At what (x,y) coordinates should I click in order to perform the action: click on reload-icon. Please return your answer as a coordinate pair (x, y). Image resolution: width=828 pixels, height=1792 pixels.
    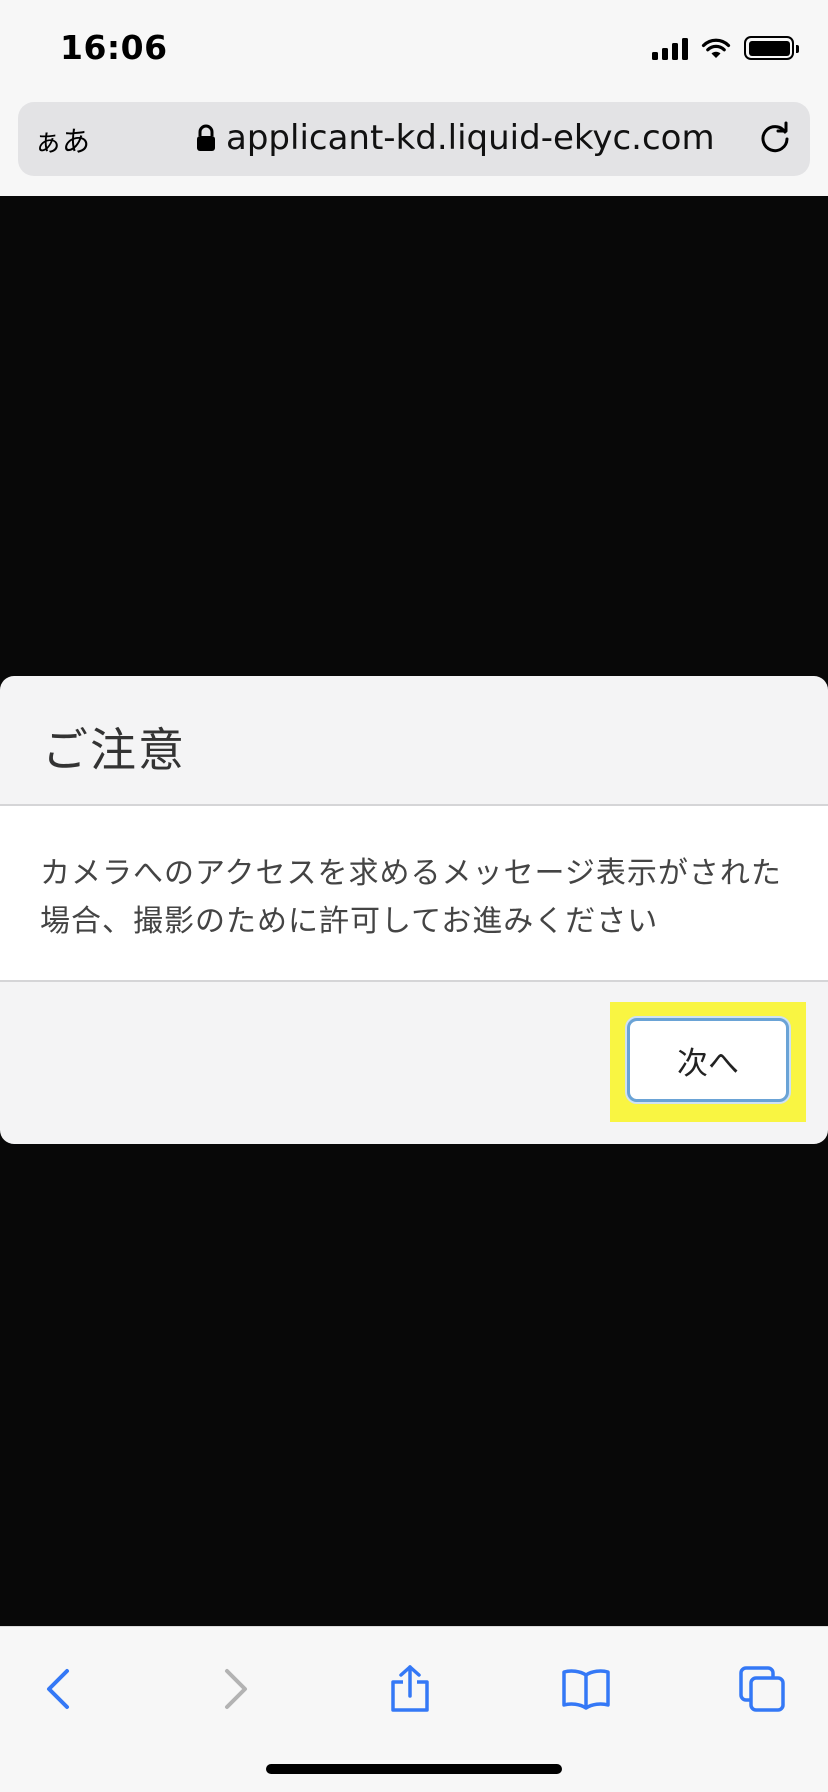
    Looking at the image, I should click on (775, 139).